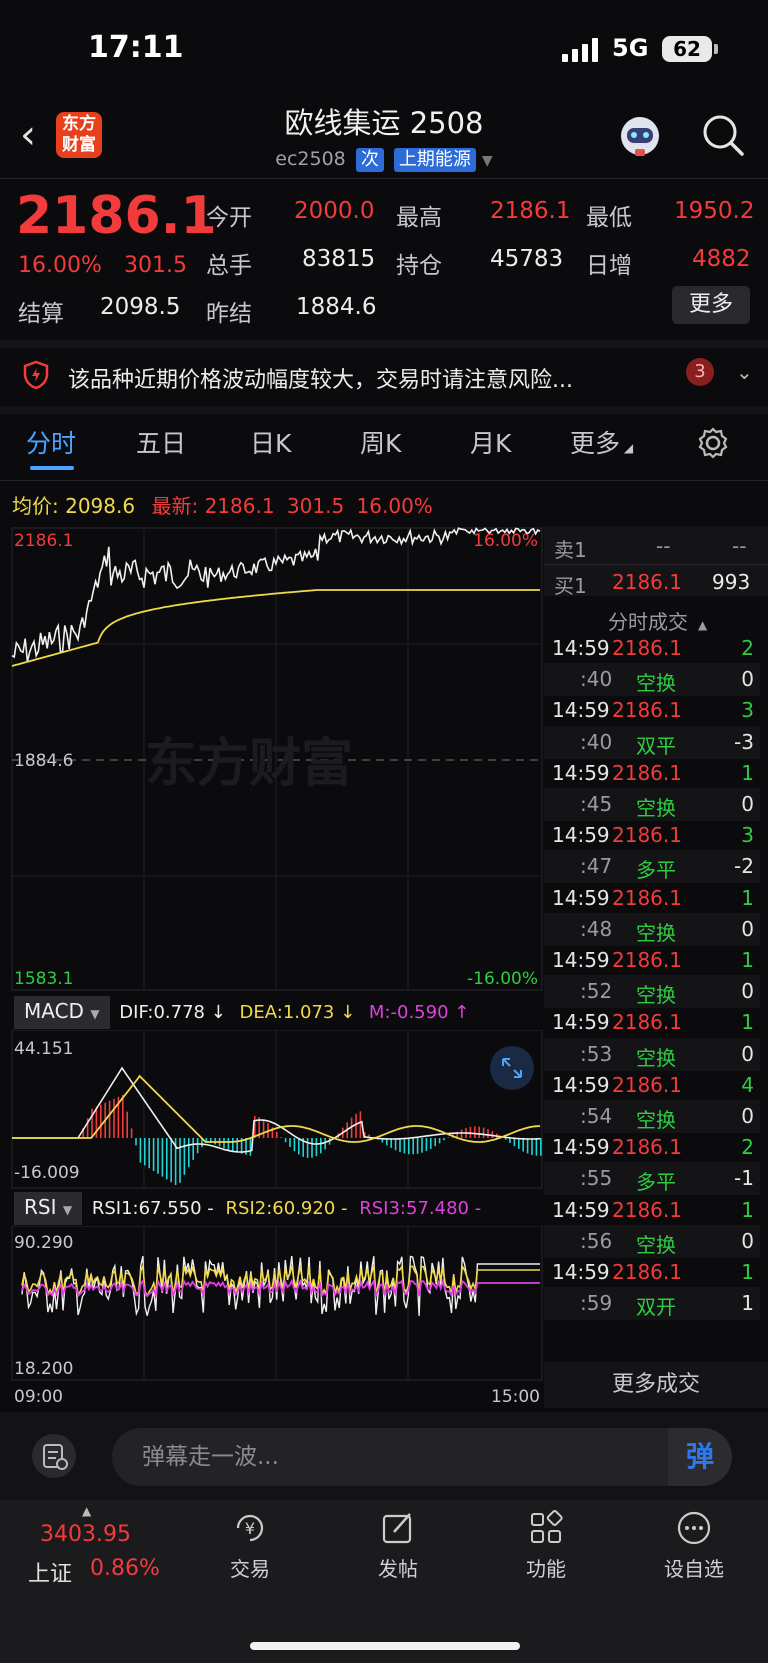 The image size is (768, 1663). What do you see at coordinates (272, 1110) in the screenshot?
I see `macd-chart: 44.151 -16.009` at bounding box center [272, 1110].